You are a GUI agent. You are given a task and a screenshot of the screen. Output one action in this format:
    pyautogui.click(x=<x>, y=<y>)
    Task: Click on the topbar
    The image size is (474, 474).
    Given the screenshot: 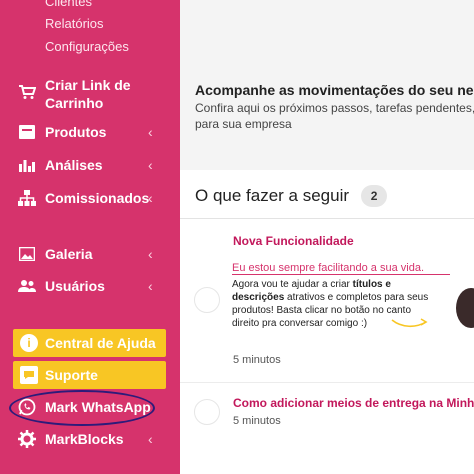 What is the action you would take?
    pyautogui.click(x=327, y=30)
    